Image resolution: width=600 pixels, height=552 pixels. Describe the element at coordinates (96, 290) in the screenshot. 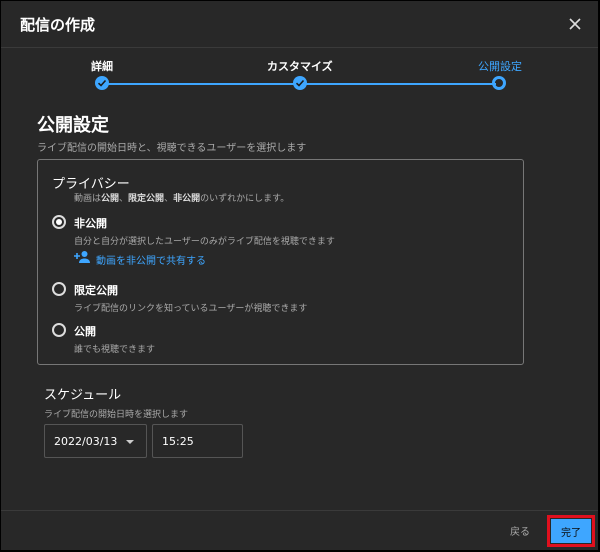

I see `privacy-option-label: 限定公開` at that location.